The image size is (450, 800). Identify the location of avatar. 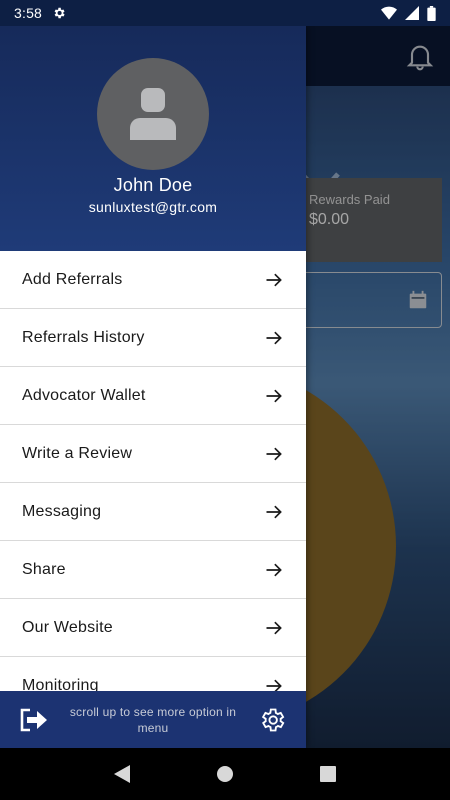
(153, 114).